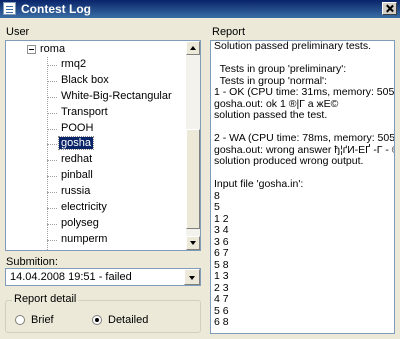 The image size is (400, 339). I want to click on tree-item: gosha, so click(104, 144).